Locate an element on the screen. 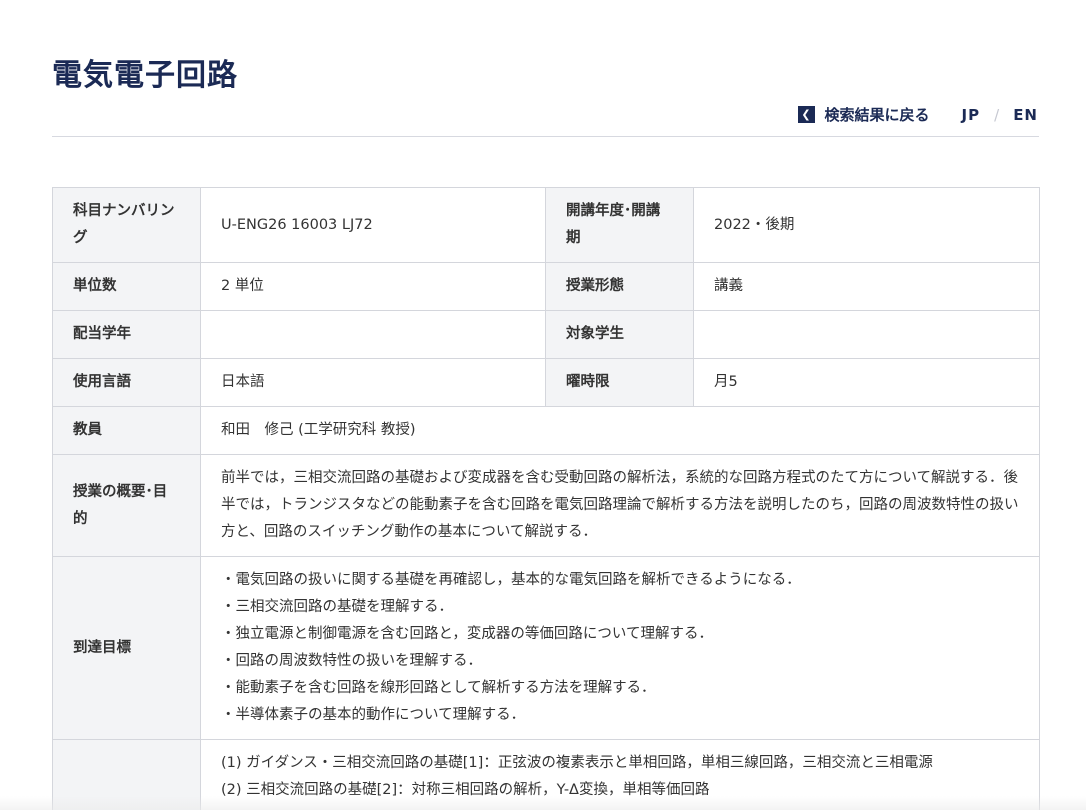 The width and height of the screenshot is (1086, 810). numbering-label: 科目ナンバリング is located at coordinates (126, 225).